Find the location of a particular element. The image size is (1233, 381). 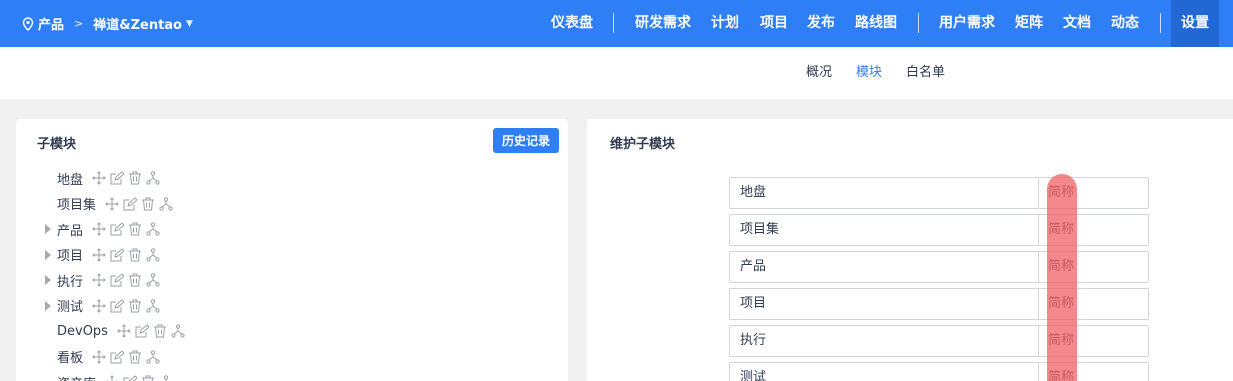

nav-item-5: 路线图 is located at coordinates (876, 23).